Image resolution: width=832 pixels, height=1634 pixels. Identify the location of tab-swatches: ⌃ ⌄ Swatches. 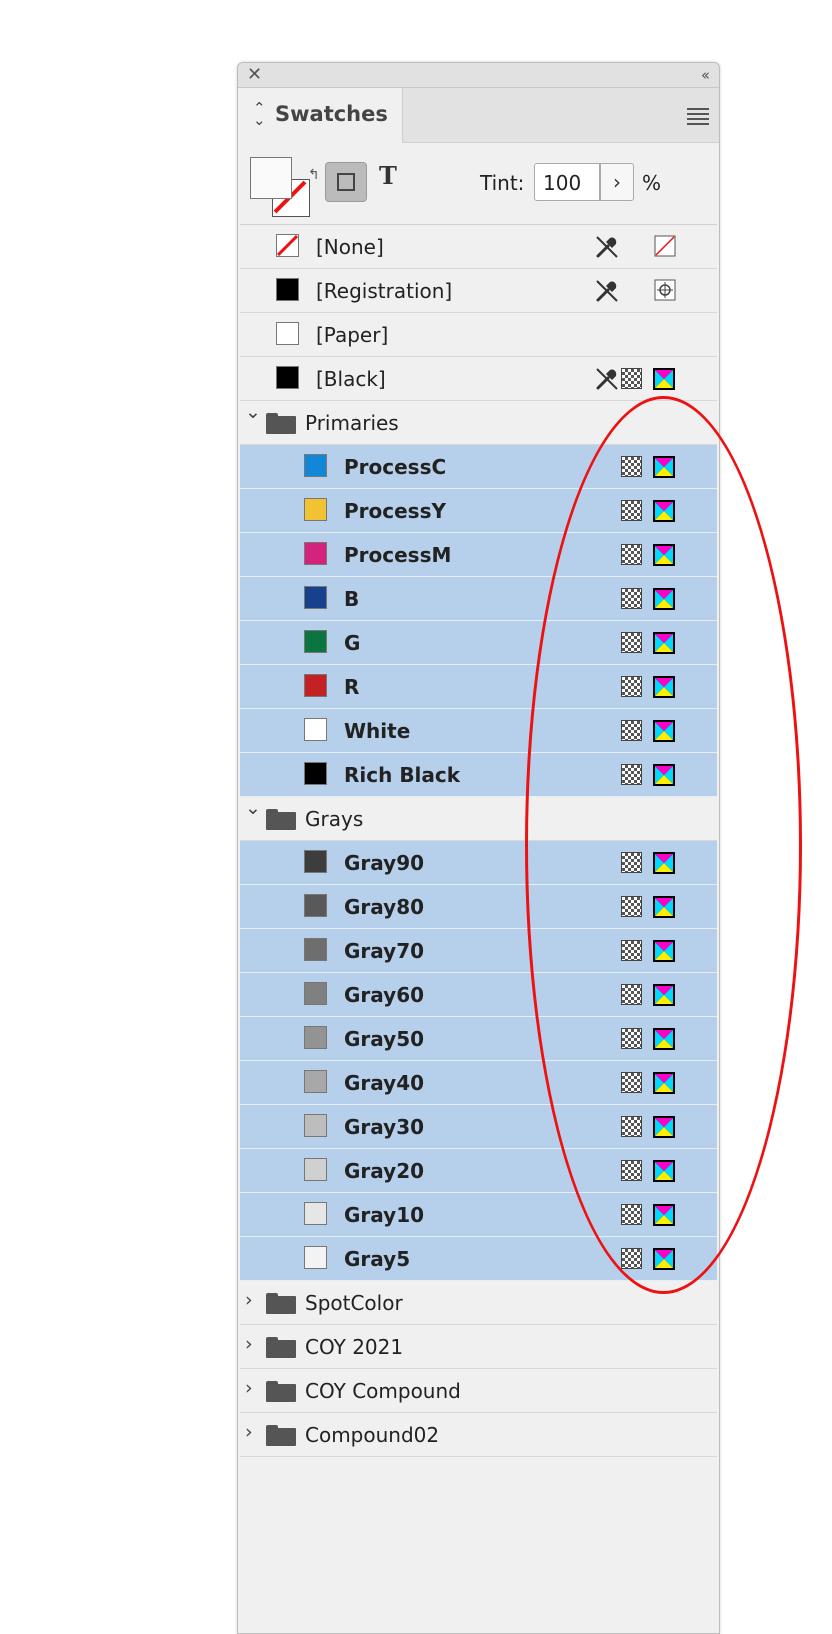
(320, 115).